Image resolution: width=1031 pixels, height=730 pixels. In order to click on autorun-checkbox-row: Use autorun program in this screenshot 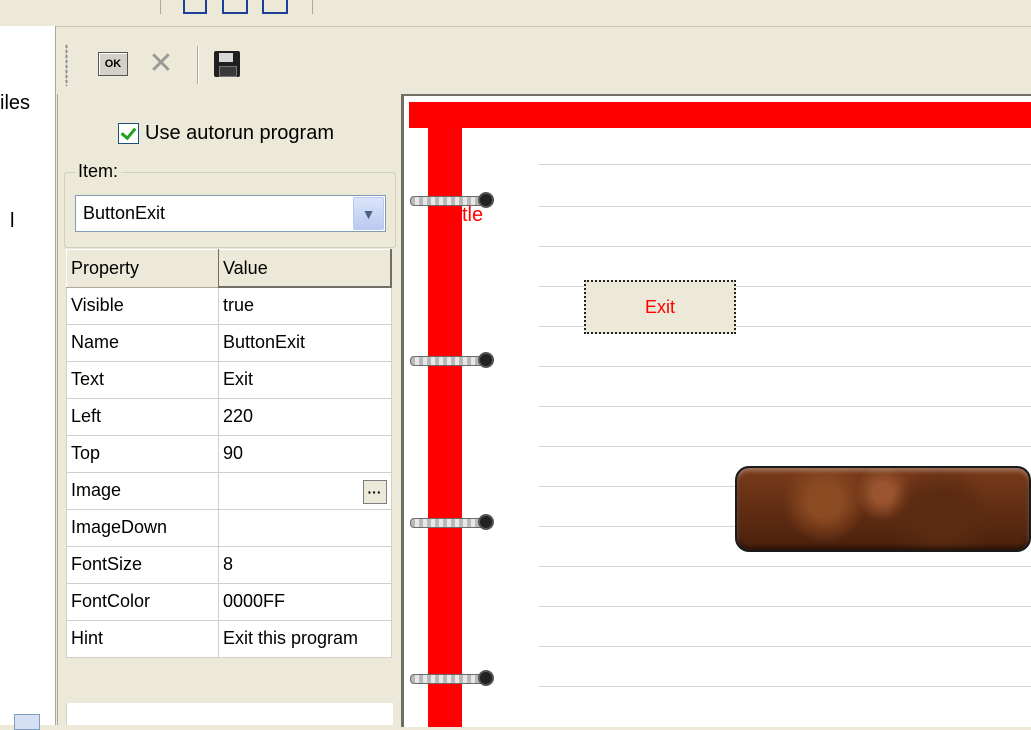, I will do `click(226, 133)`.